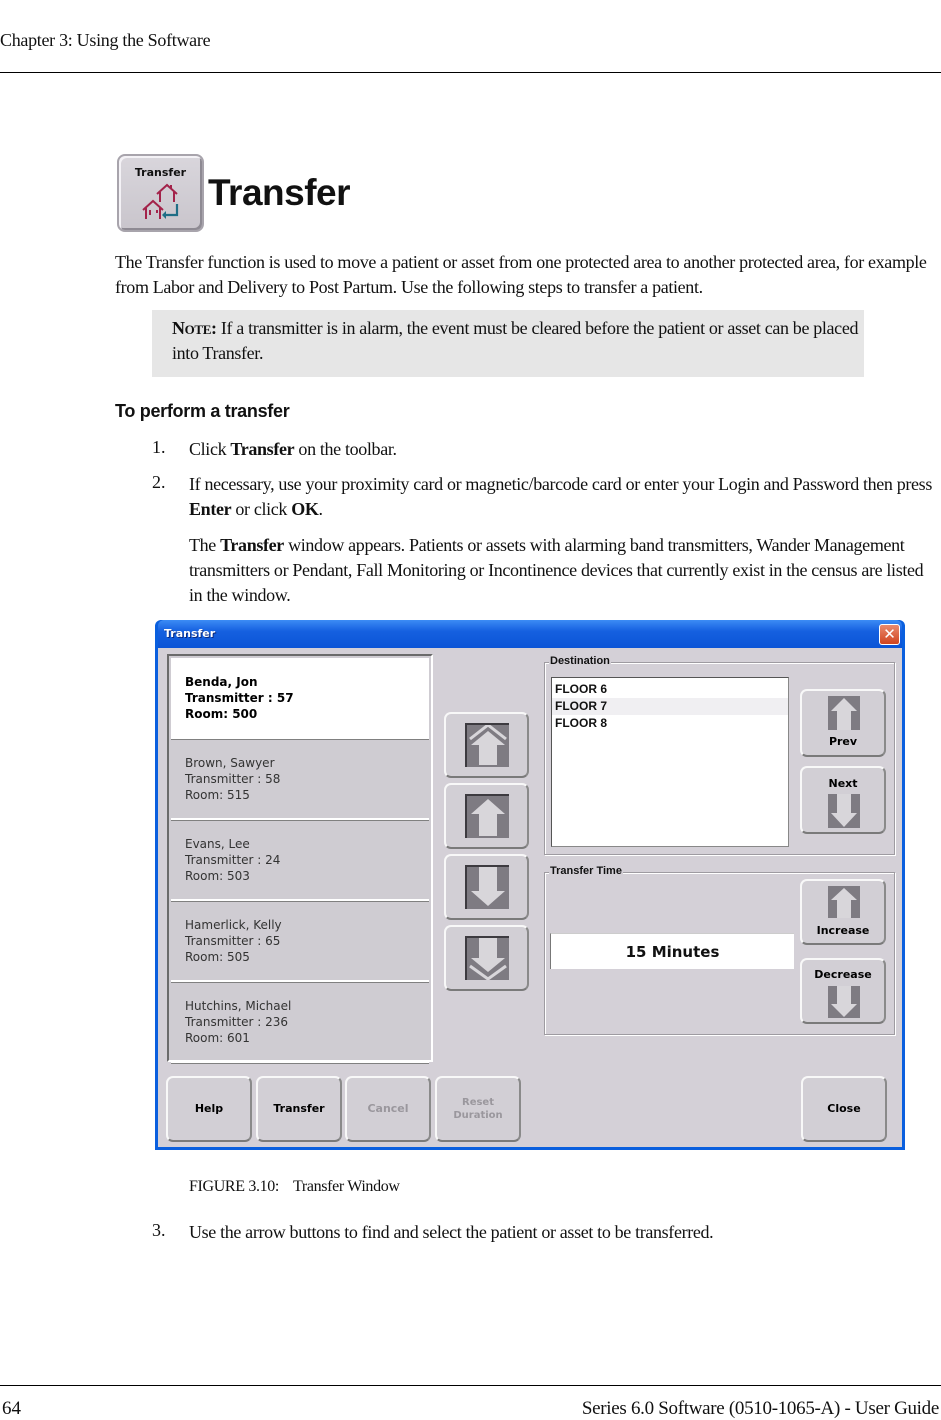 Image resolution: width=941 pixels, height=1420 pixels. What do you see at coordinates (239, 698) in the screenshot?
I see `patient-transmitter: Transmitter : 57` at bounding box center [239, 698].